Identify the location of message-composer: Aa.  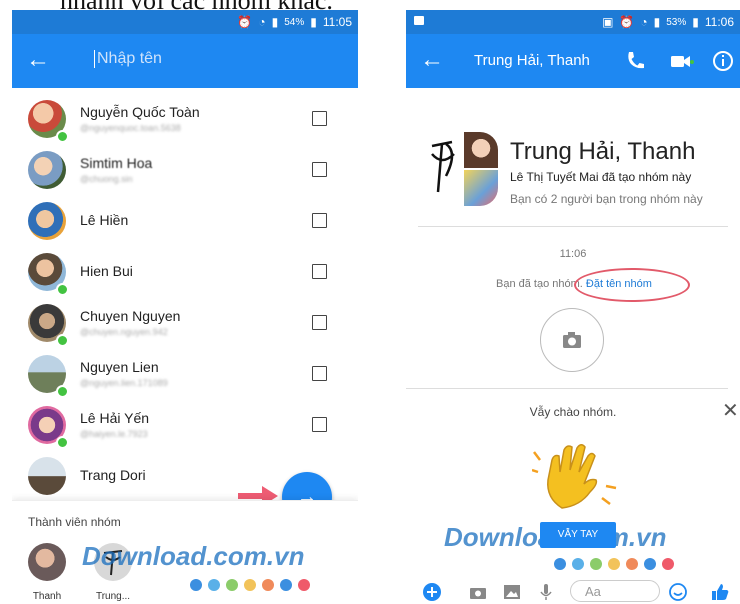
(573, 591).